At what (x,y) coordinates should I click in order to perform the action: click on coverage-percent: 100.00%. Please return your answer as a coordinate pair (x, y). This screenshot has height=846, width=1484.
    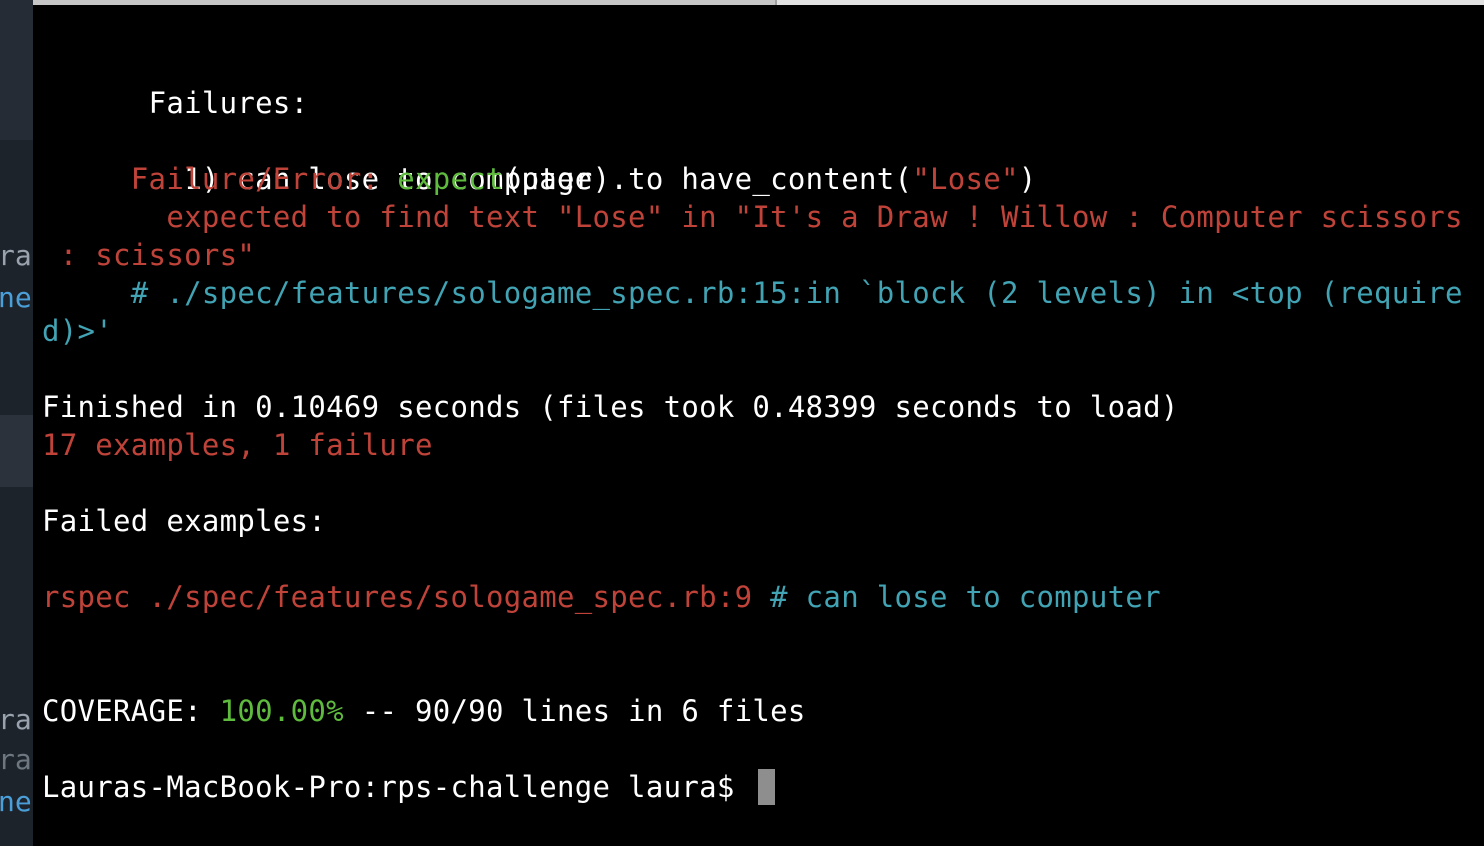
    Looking at the image, I should click on (281, 711).